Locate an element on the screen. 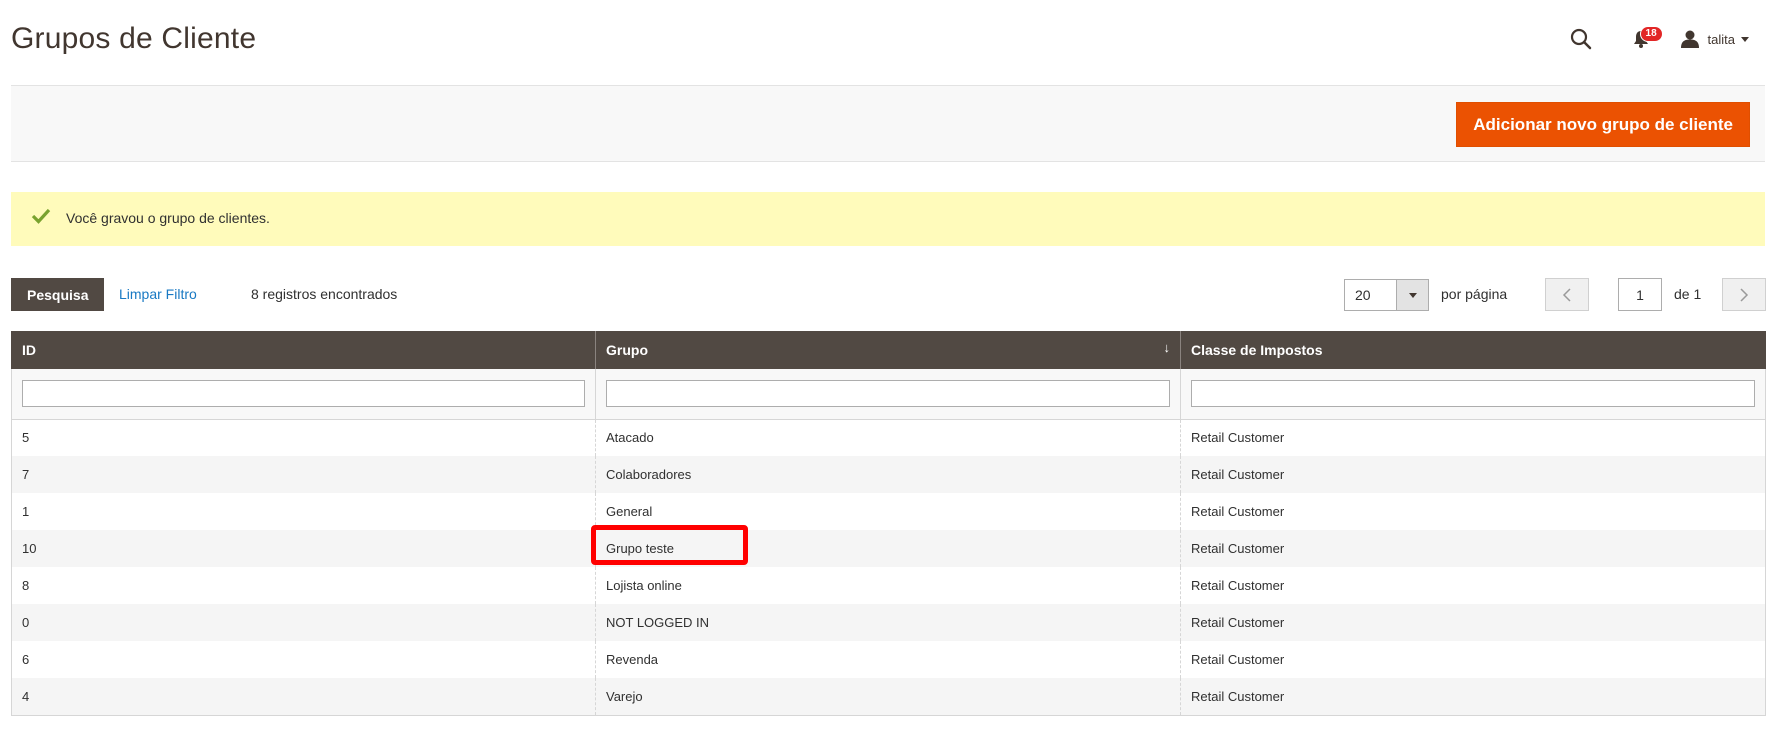 This screenshot has width=1775, height=737. cell-id: 7 is located at coordinates (303, 474).